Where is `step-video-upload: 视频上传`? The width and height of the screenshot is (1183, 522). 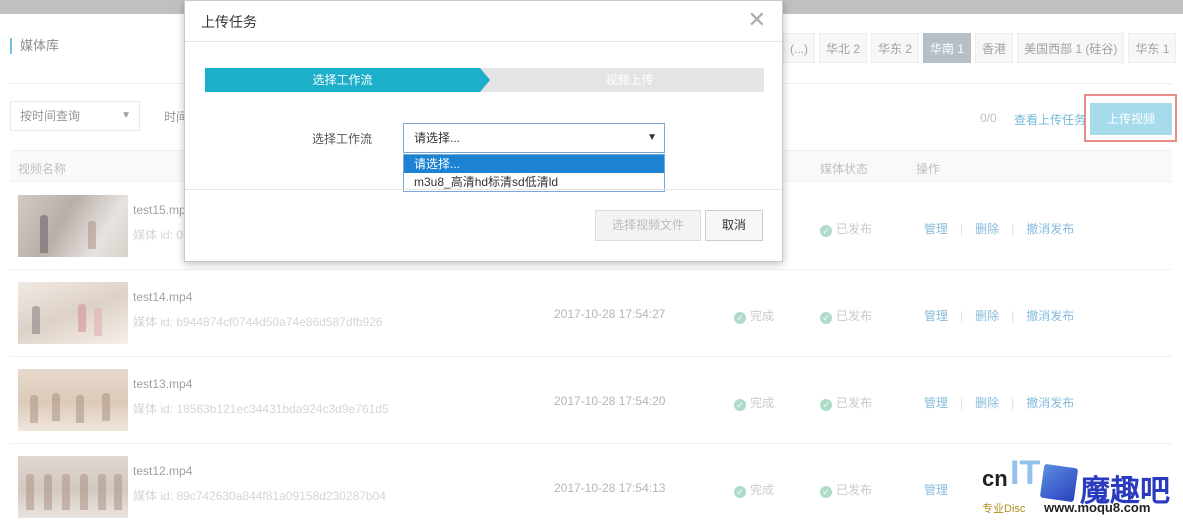 step-video-upload: 视频上传 is located at coordinates (629, 80).